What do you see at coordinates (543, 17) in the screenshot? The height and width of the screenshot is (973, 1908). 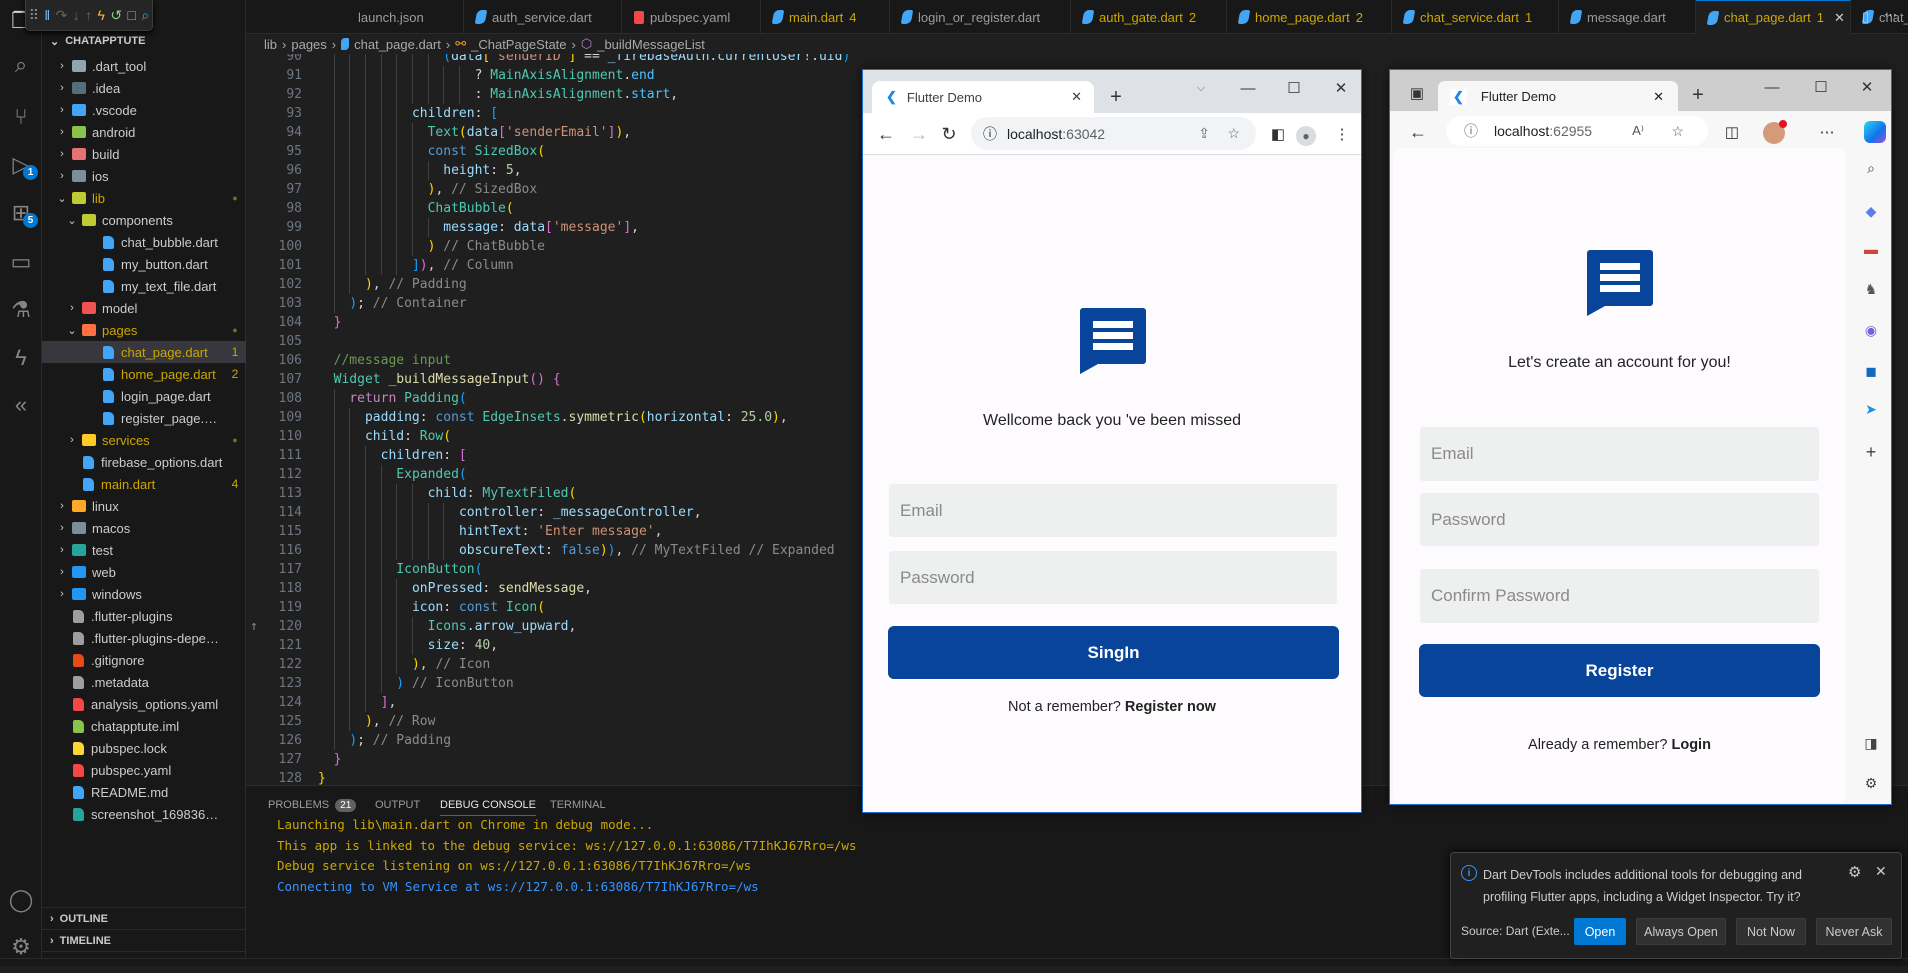 I see `tab-auth-service-dart: auth_service.dart` at bounding box center [543, 17].